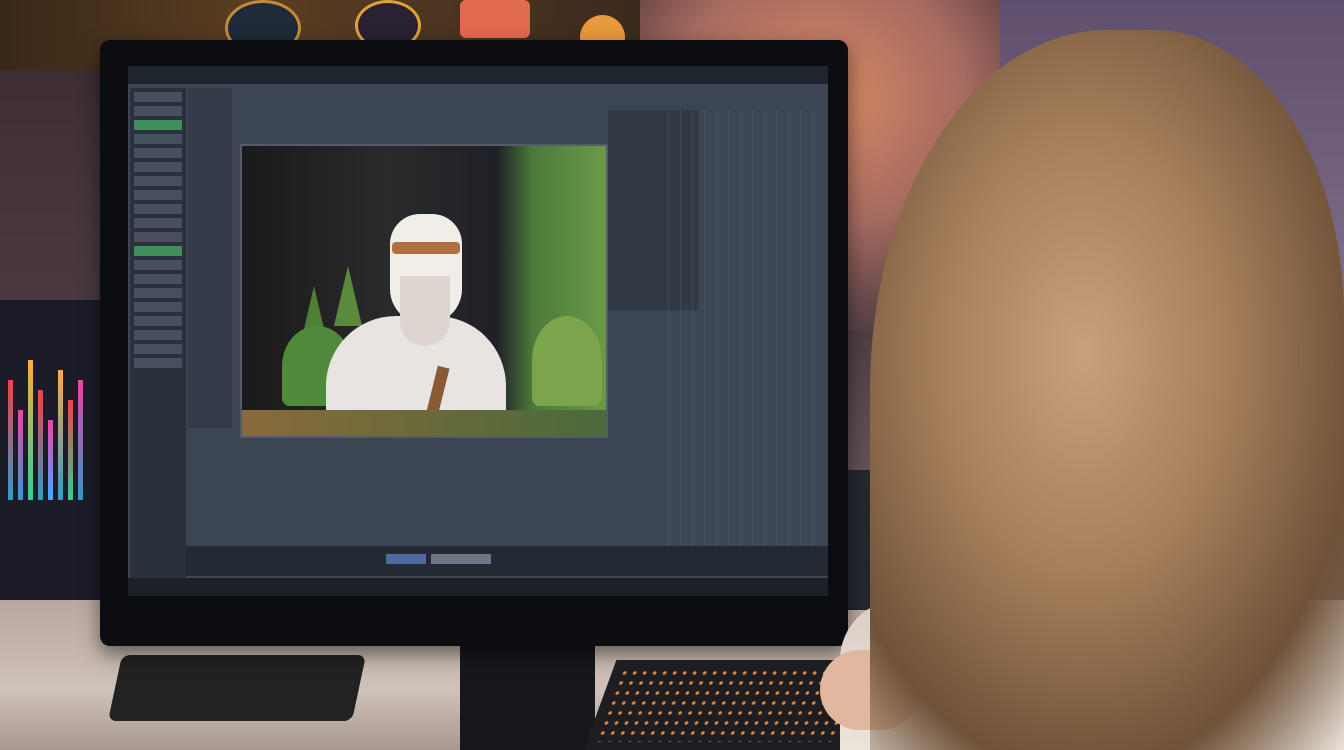 This screenshot has height=750, width=1344. Describe the element at coordinates (426, 248) in the screenshot. I see `character-headband` at that location.